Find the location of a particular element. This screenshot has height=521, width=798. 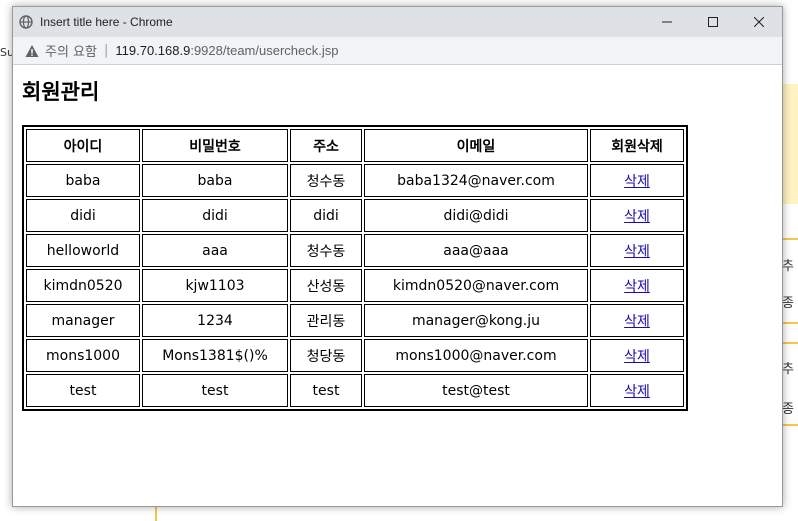

cell-id: mons1000 is located at coordinates (83, 355).